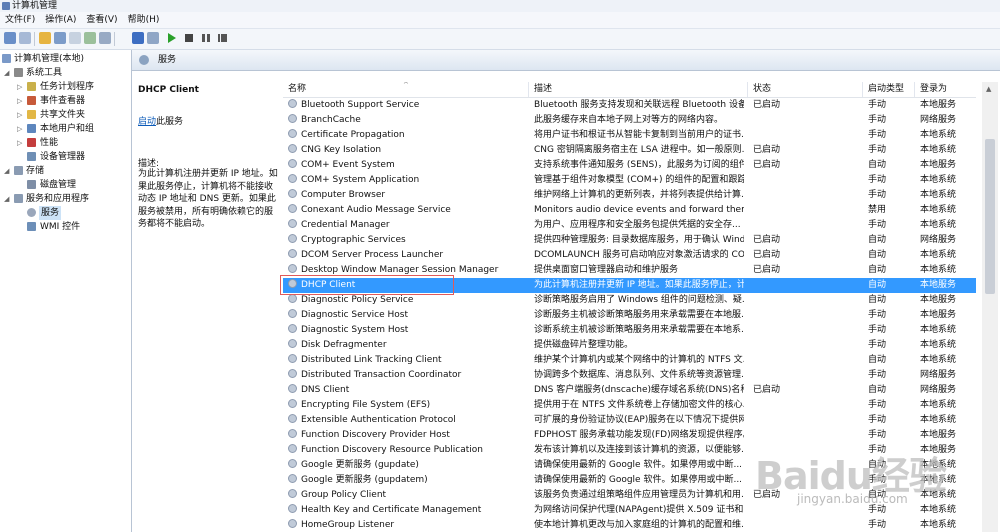 The height and width of the screenshot is (532, 1000). What do you see at coordinates (105, 38) in the screenshot?
I see `export-list-icon` at bounding box center [105, 38].